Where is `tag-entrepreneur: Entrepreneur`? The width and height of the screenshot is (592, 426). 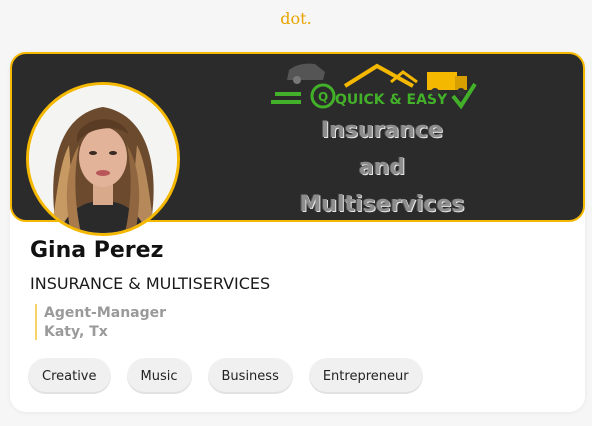 tag-entrepreneur: Entrepreneur is located at coordinates (365, 376).